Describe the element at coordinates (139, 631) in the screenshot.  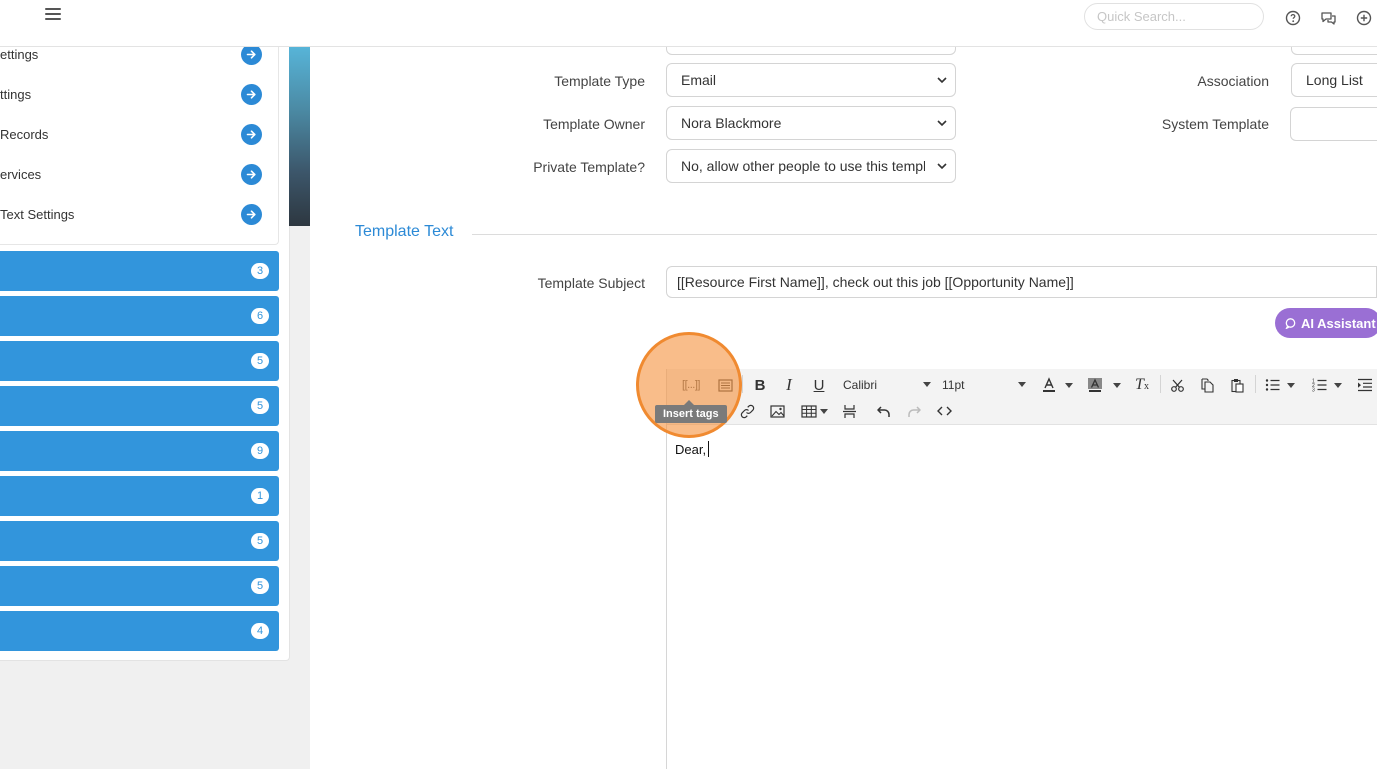
I see `module-bar: 4` at that location.